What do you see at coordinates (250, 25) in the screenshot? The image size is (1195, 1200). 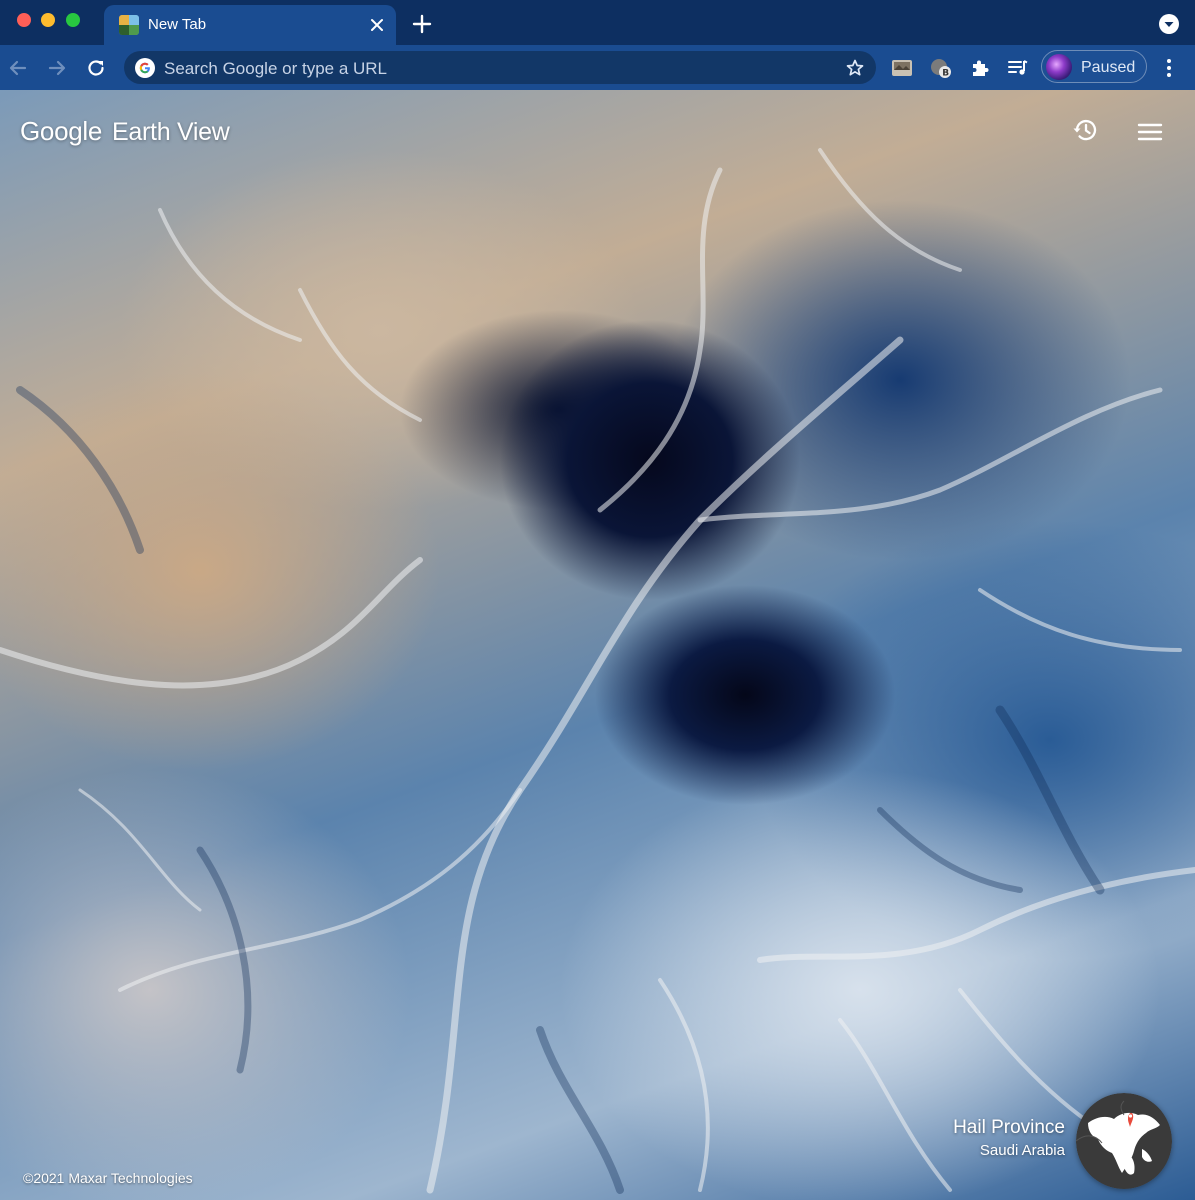 I see `tab-new-tab: New Tab` at bounding box center [250, 25].